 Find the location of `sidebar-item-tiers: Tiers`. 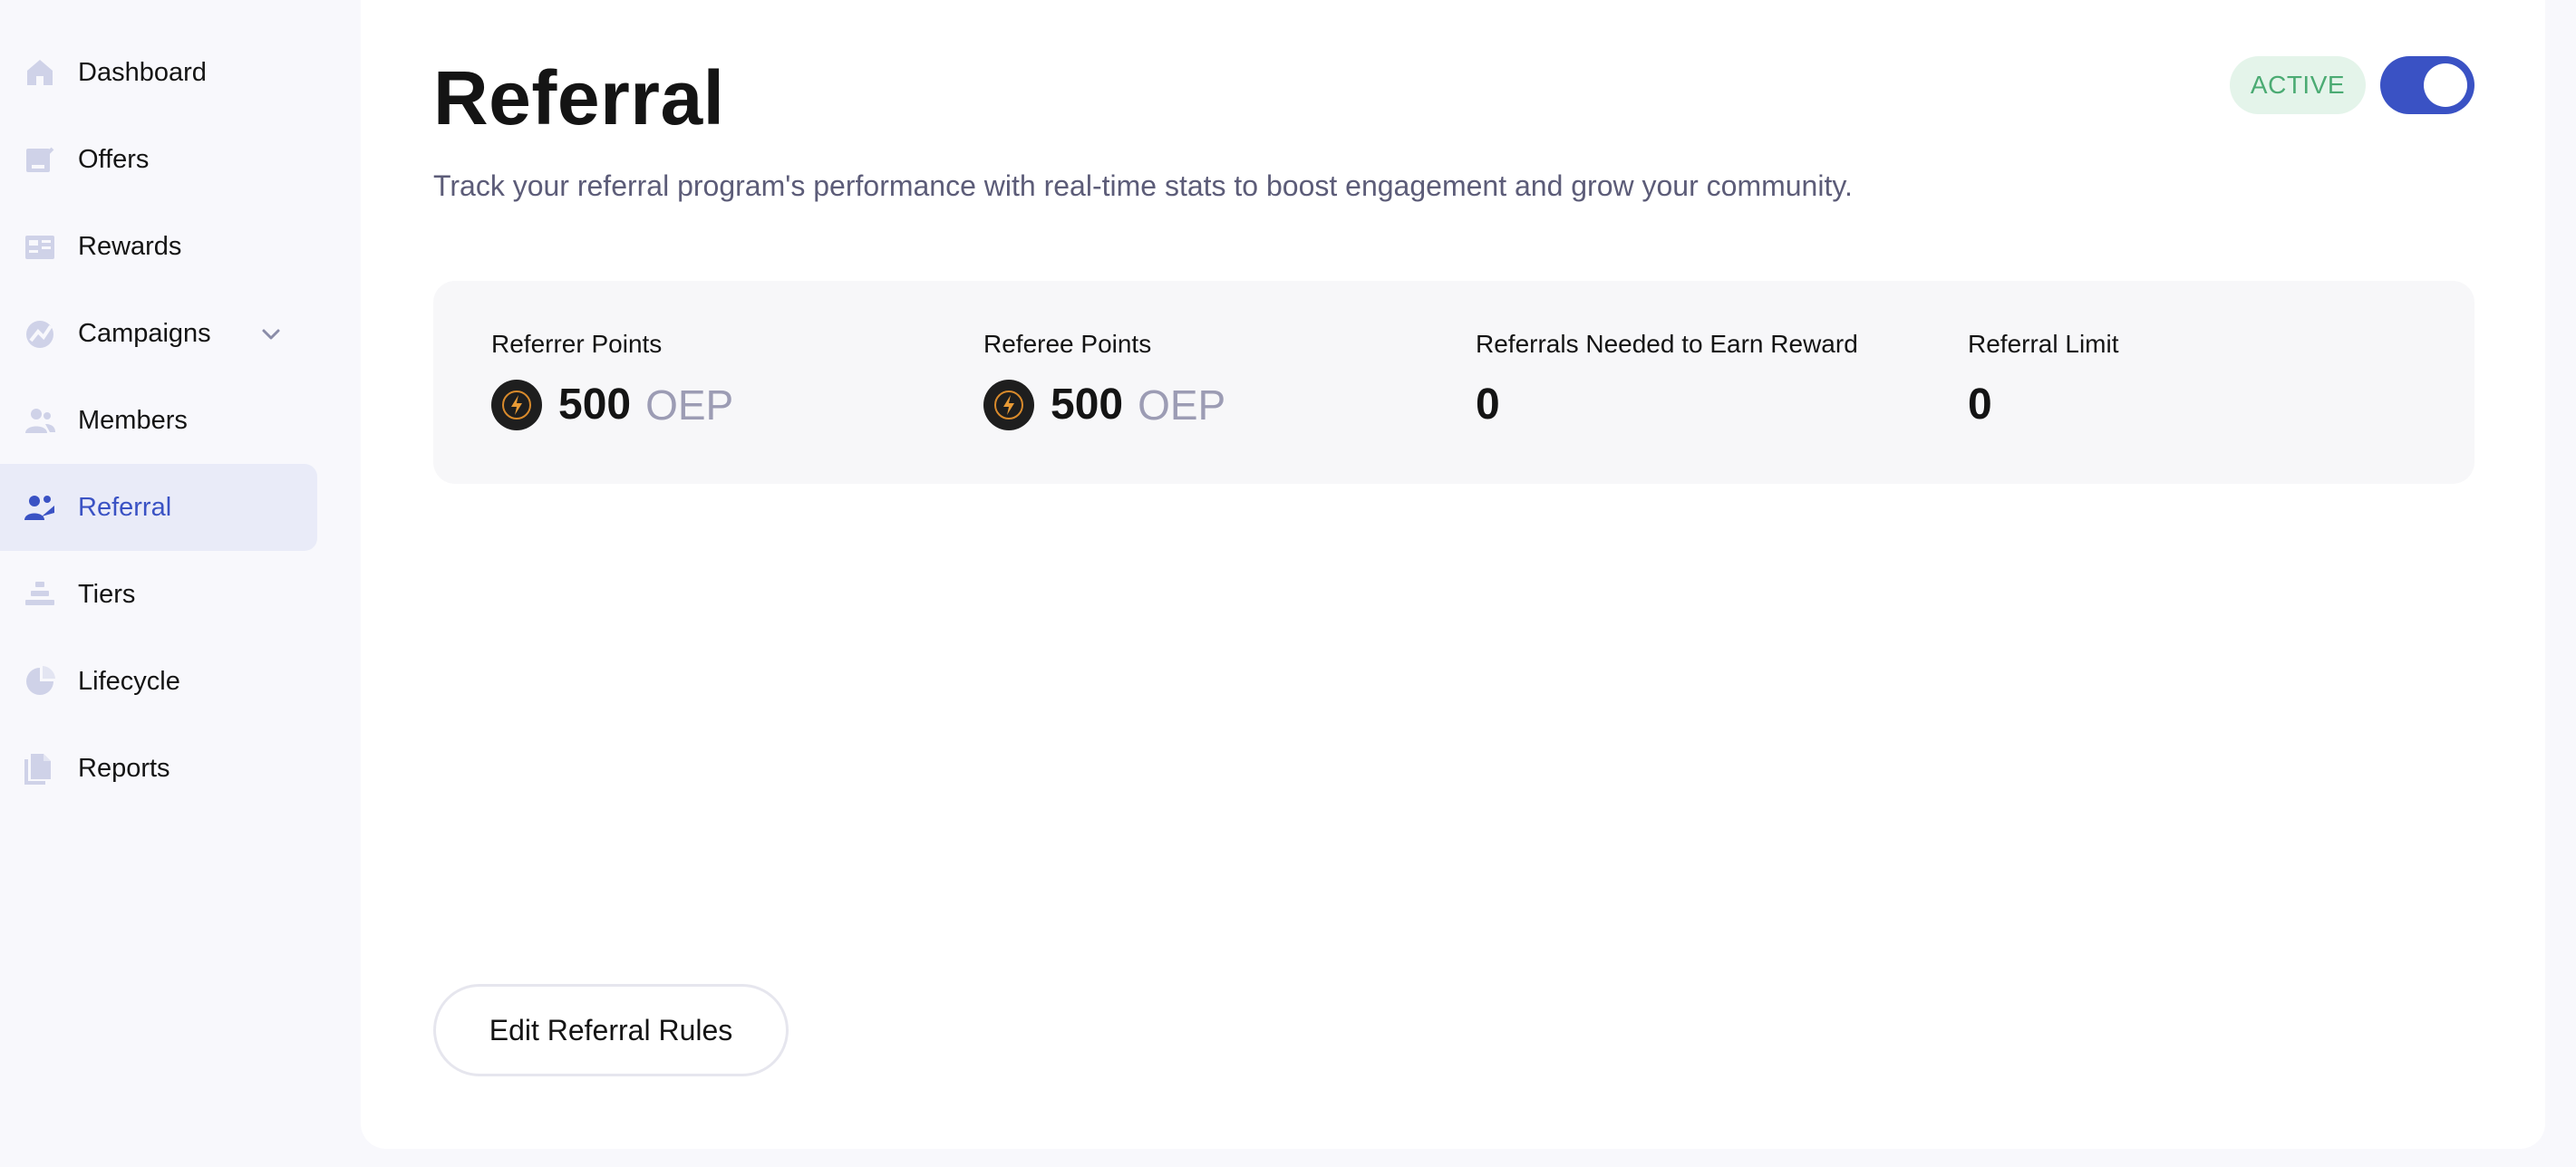

sidebar-item-tiers: Tiers is located at coordinates (158, 594).